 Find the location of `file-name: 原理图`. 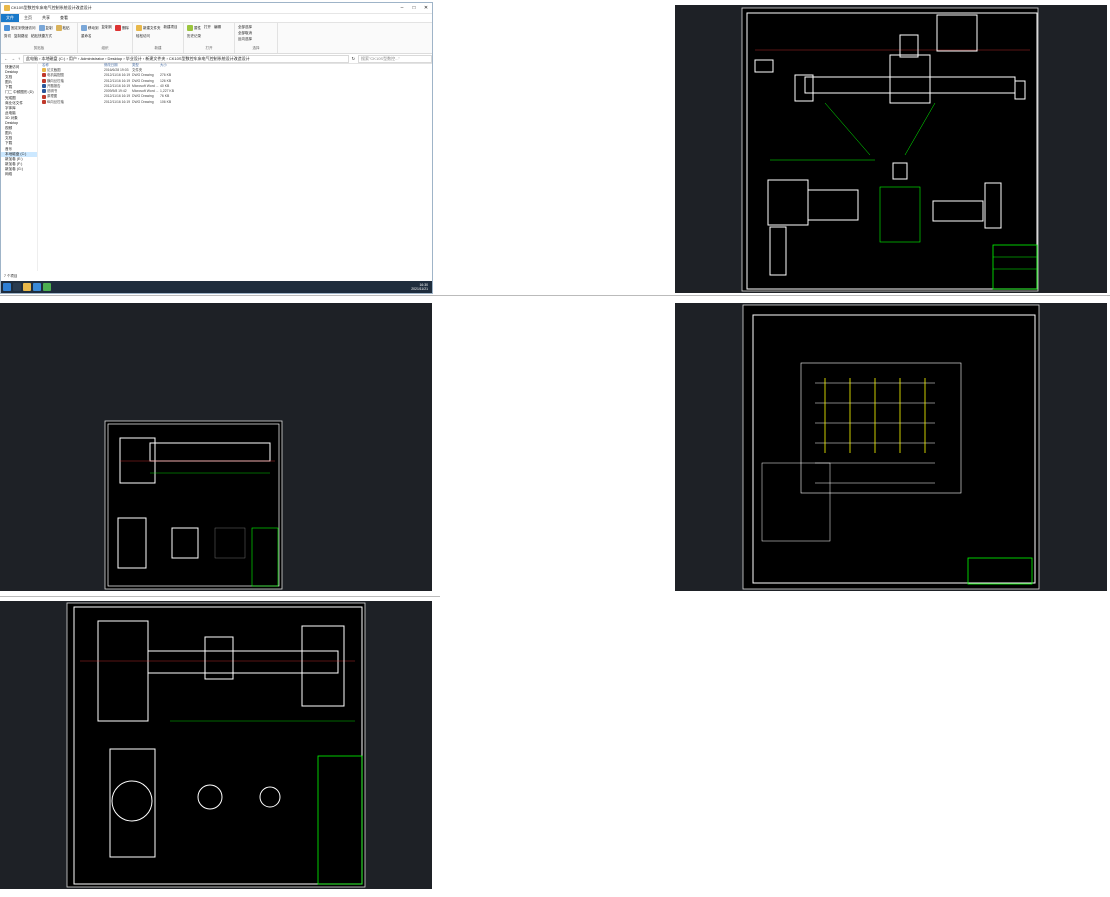

file-name: 原理图 is located at coordinates (52, 96).